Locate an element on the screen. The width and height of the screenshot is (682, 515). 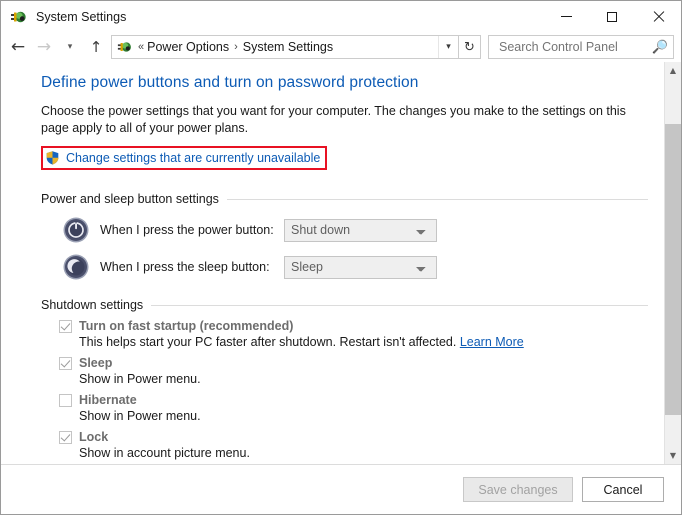
search-icon: 🔍 is located at coordinates (660, 47).